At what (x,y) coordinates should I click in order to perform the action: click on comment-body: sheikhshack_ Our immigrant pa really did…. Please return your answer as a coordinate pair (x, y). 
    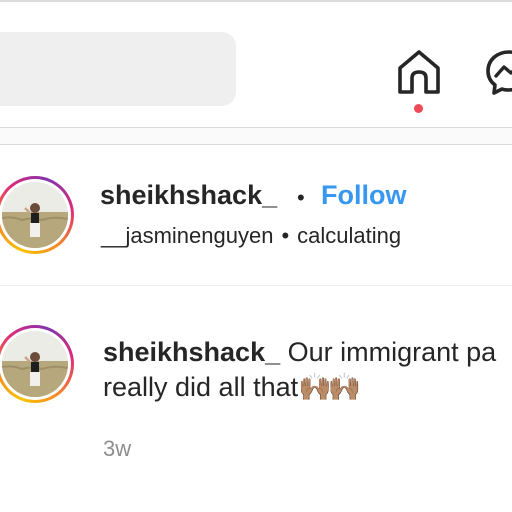
    Looking at the image, I should click on (307, 370).